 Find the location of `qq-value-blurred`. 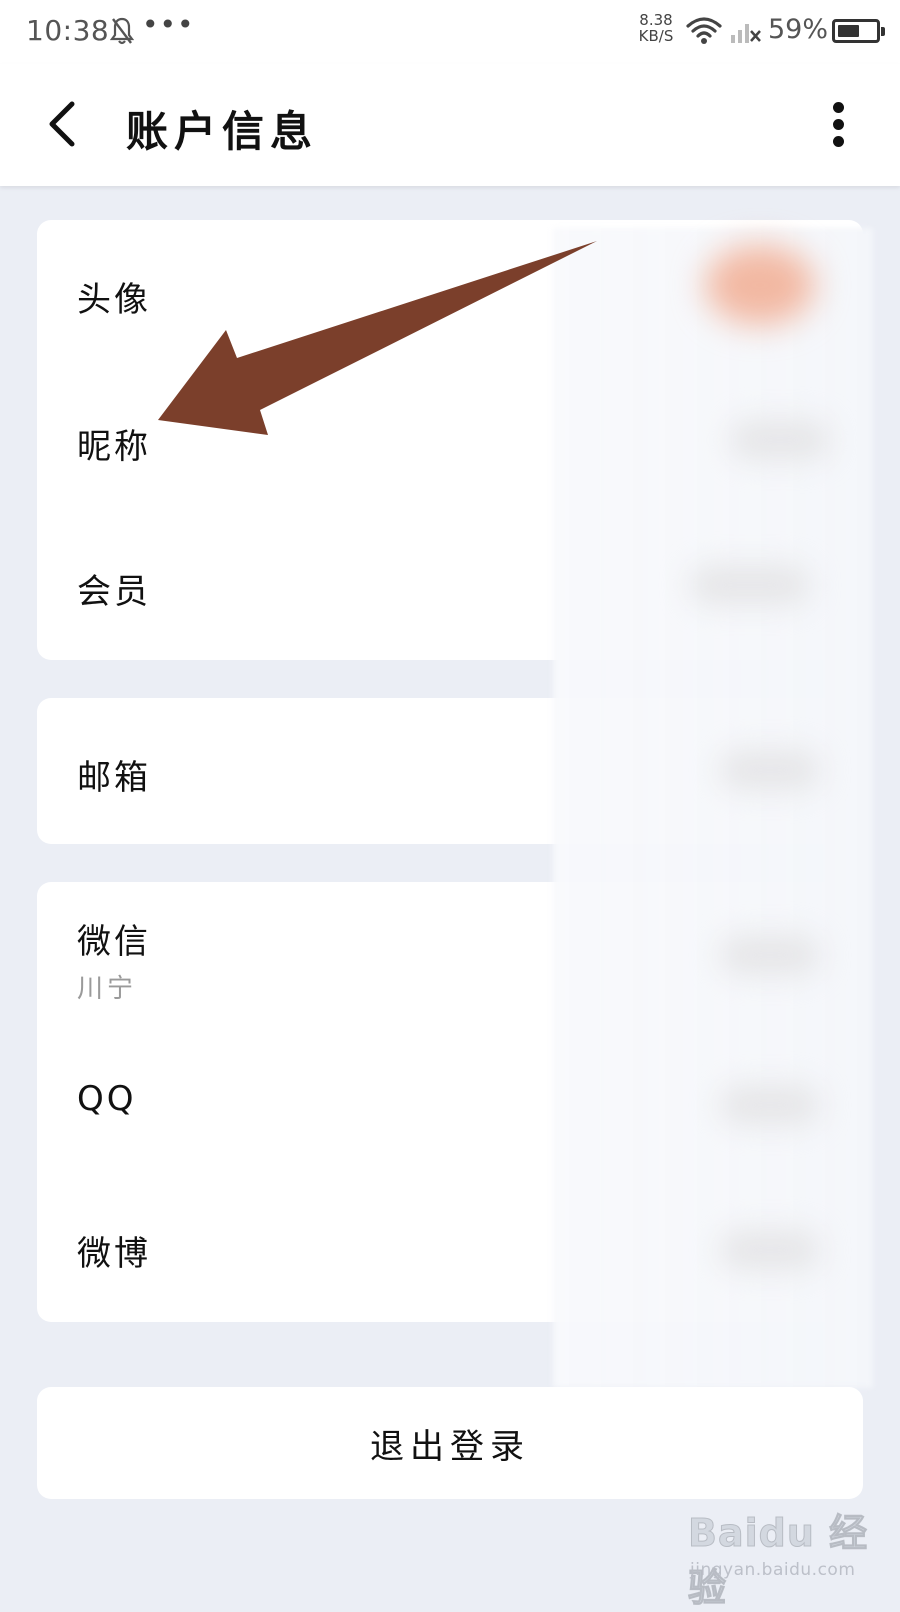

qq-value-blurred is located at coordinates (770, 1105).